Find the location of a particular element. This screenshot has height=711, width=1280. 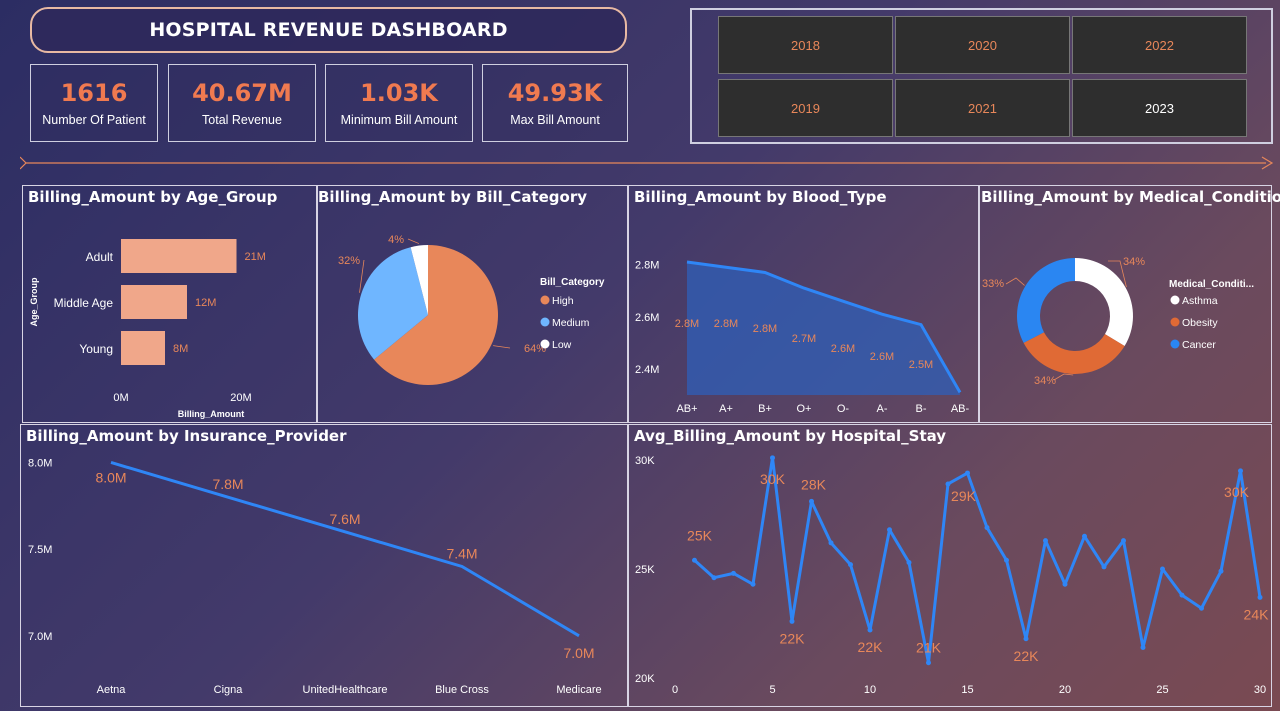

legend-label: Asthma is located at coordinates (1200, 301).